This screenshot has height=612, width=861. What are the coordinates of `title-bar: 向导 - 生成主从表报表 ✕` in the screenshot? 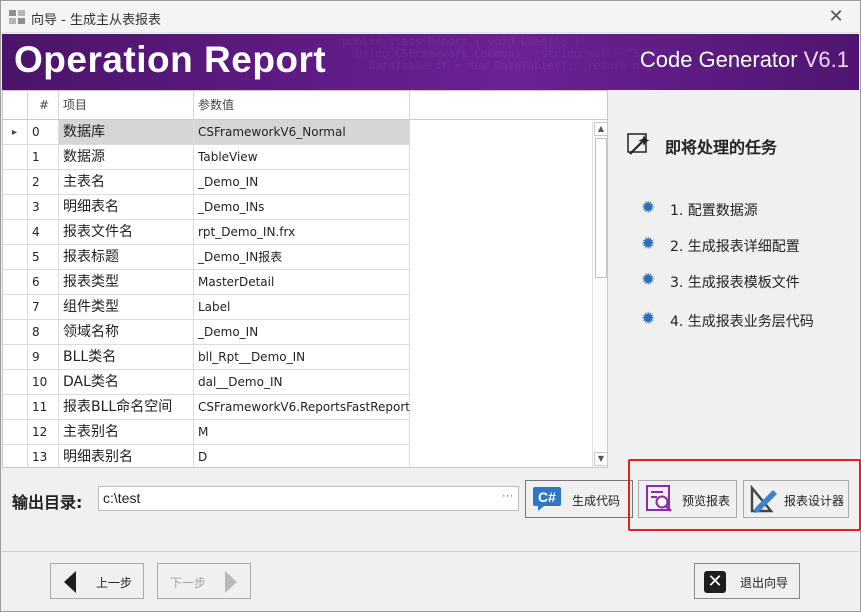 It's located at (430, 17).